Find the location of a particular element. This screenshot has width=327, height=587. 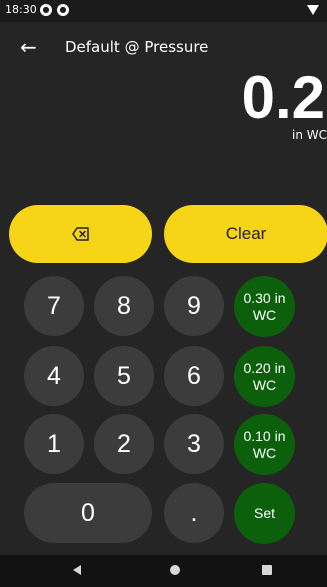

preset-label: 0.30 in WC is located at coordinates (264, 306).